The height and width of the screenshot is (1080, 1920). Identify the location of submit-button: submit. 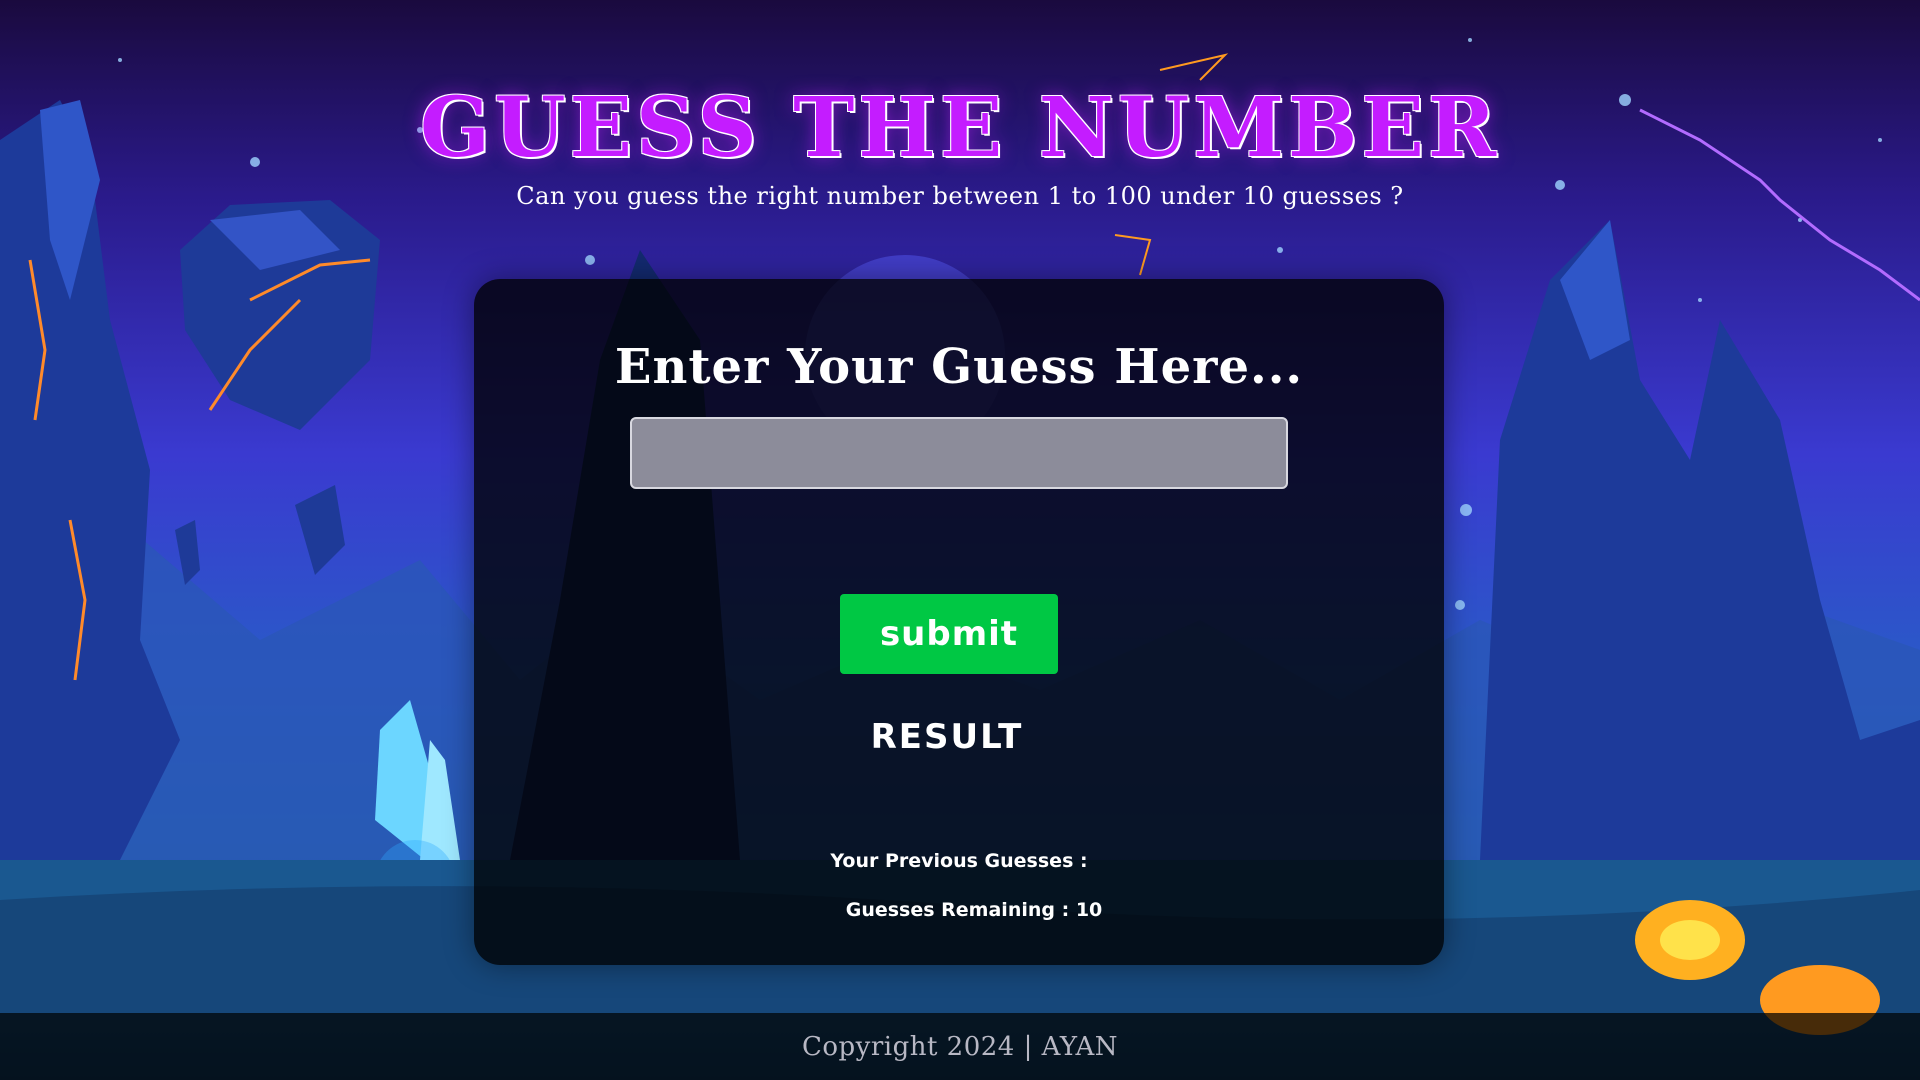
(949, 634).